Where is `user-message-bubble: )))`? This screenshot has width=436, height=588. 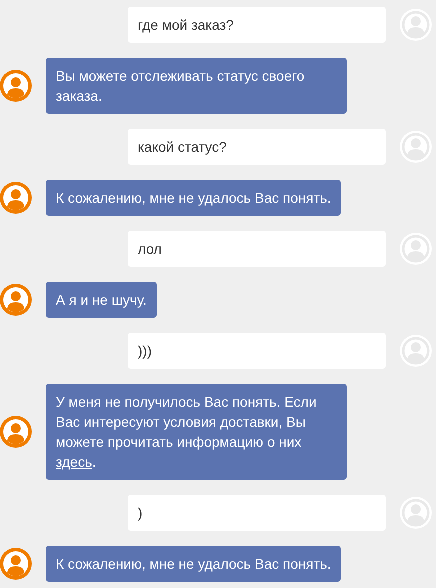
user-message-bubble: ))) is located at coordinates (257, 351).